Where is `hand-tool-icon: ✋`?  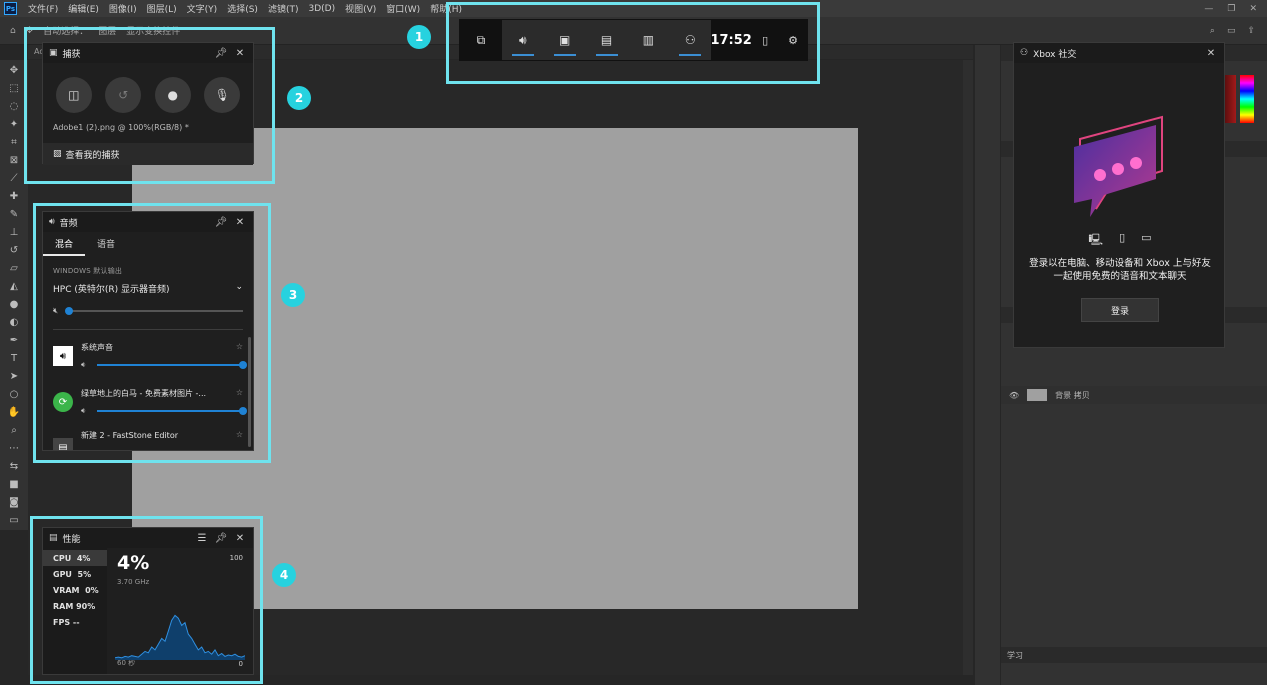 hand-tool-icon: ✋ is located at coordinates (14, 413).